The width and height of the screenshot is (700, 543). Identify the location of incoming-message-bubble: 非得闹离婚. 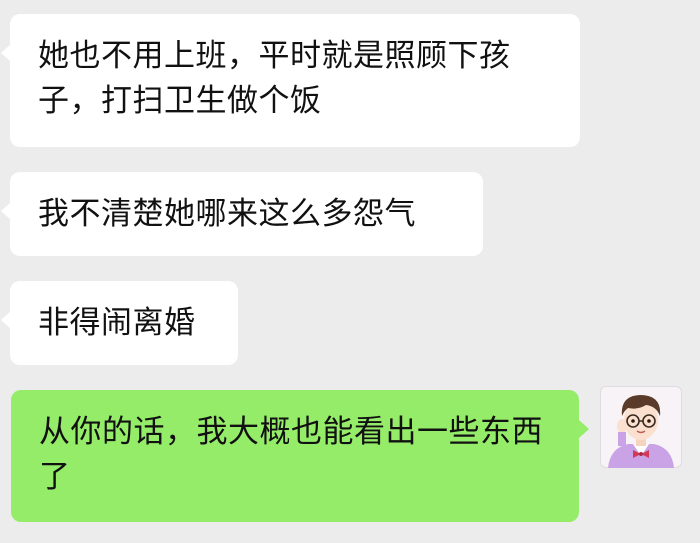
(119, 323).